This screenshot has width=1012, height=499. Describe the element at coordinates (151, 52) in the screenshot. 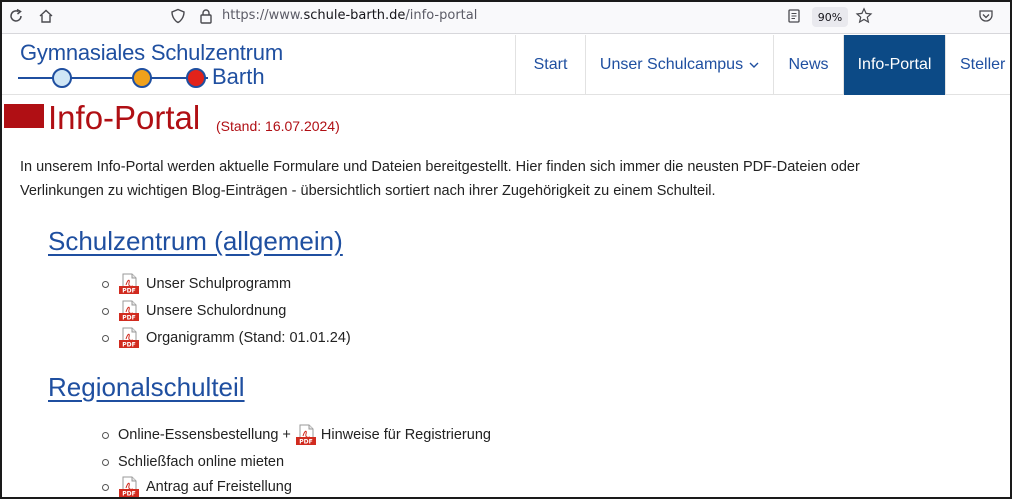

I see `logo-title: Gymnasiales Schulzentrum` at that location.